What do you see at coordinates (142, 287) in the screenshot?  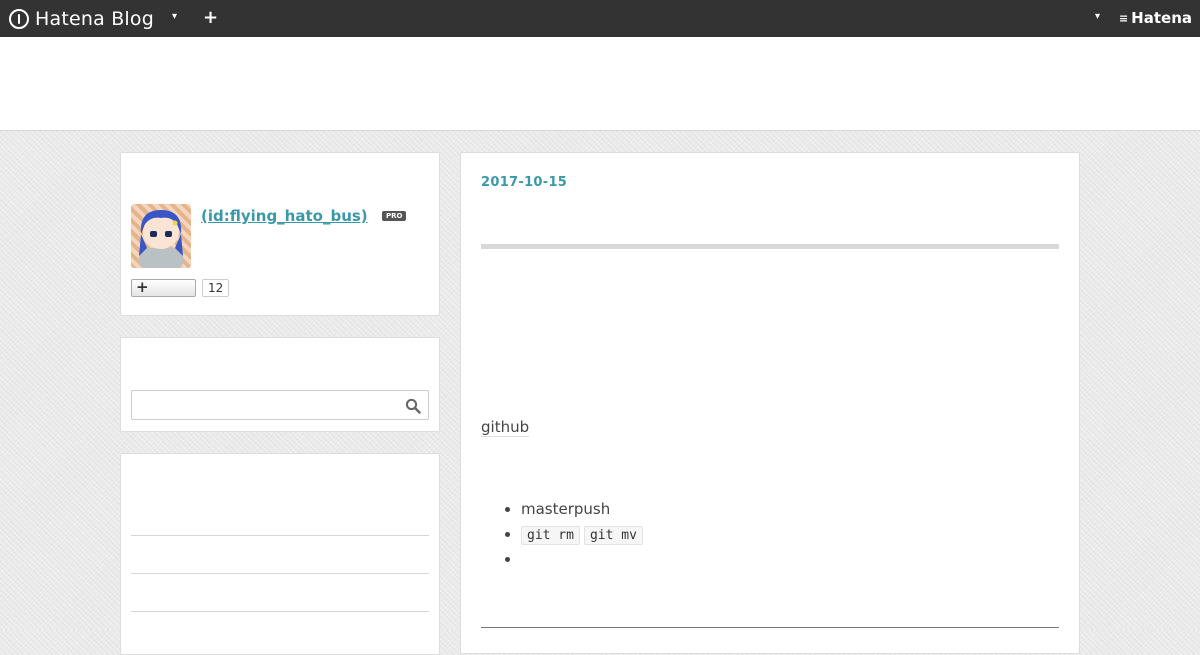 I see `plus-icon: +` at bounding box center [142, 287].